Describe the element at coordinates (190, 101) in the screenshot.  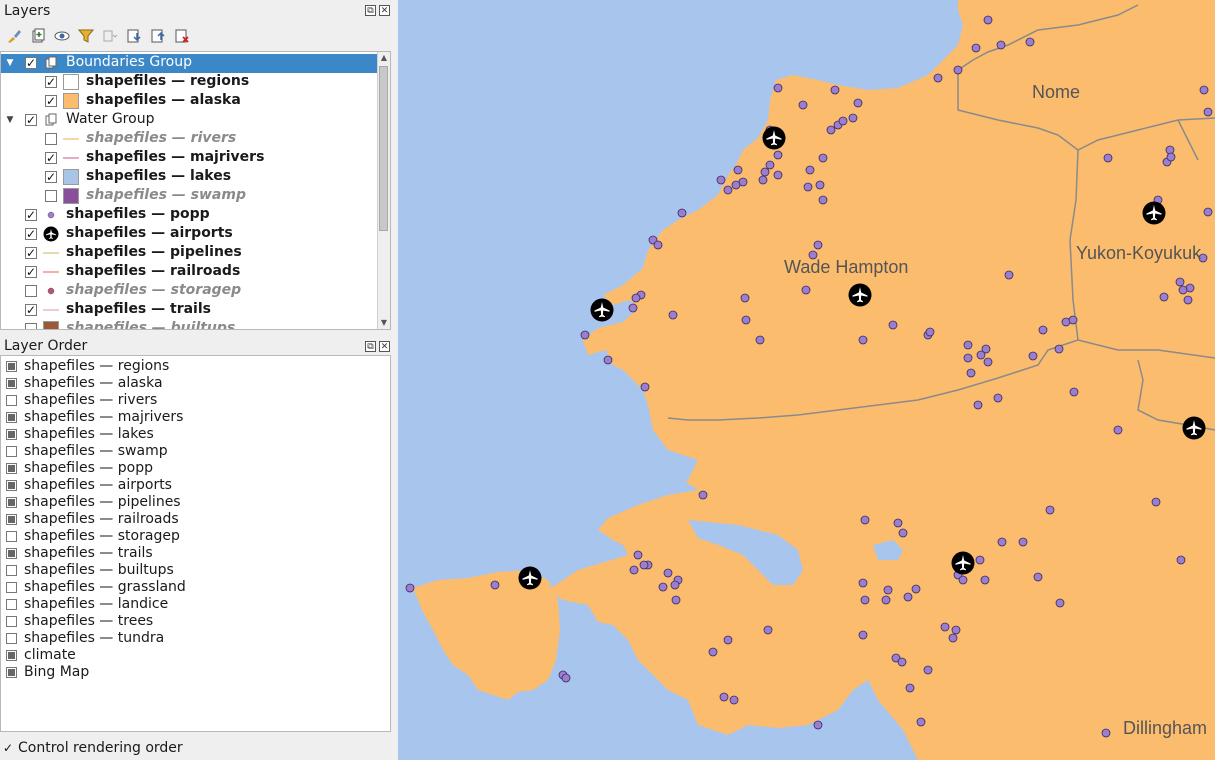
I see `layer-tree-row: ✓ shapefiles — alaska` at that location.